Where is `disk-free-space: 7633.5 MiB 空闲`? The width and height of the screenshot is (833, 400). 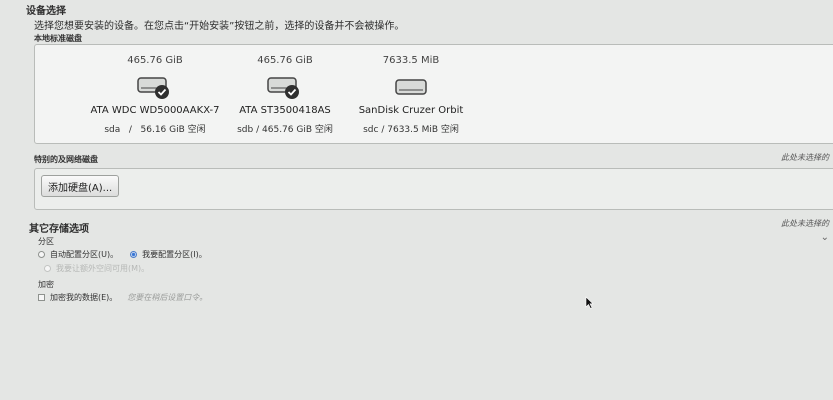 disk-free-space: 7633.5 MiB 空闲 is located at coordinates (423, 130).